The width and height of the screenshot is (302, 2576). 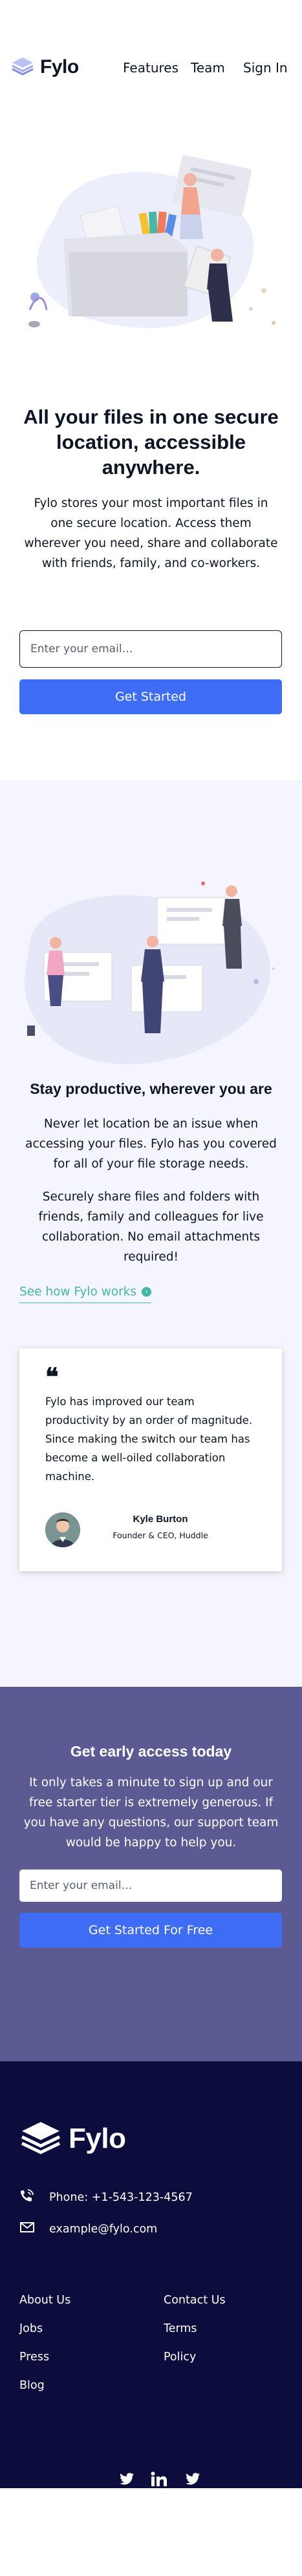 I want to click on brand-logo: Fylo, so click(x=44, y=67).